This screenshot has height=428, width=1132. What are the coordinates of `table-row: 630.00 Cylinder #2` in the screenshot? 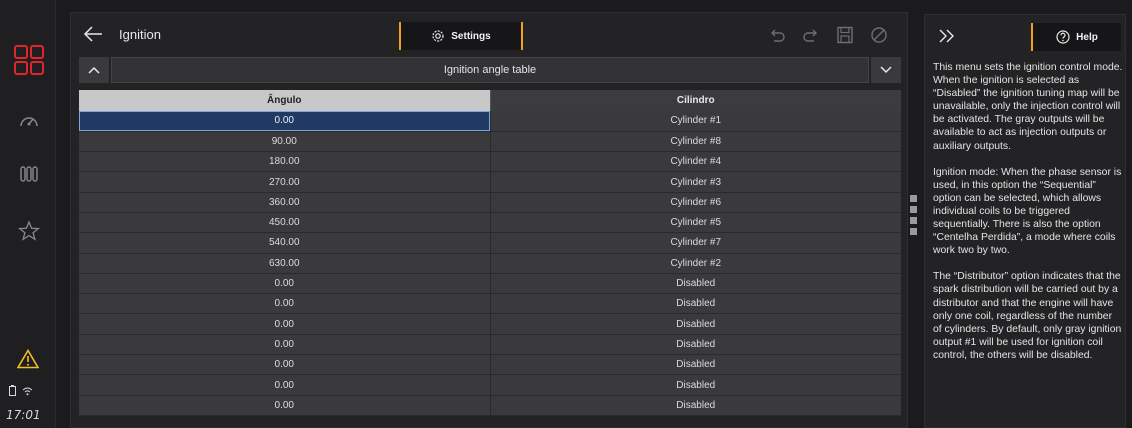 It's located at (490, 263).